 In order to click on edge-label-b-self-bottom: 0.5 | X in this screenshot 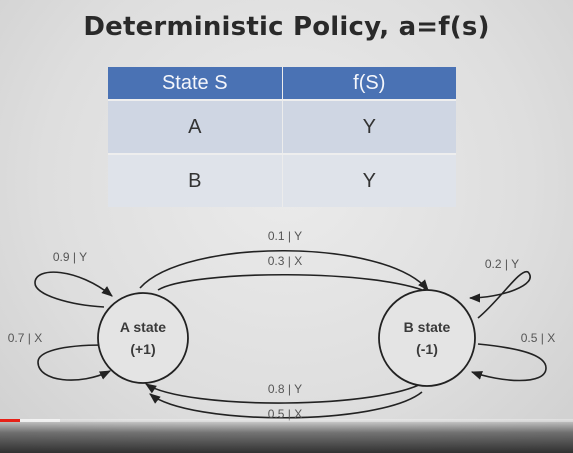, I will do `click(538, 338)`.